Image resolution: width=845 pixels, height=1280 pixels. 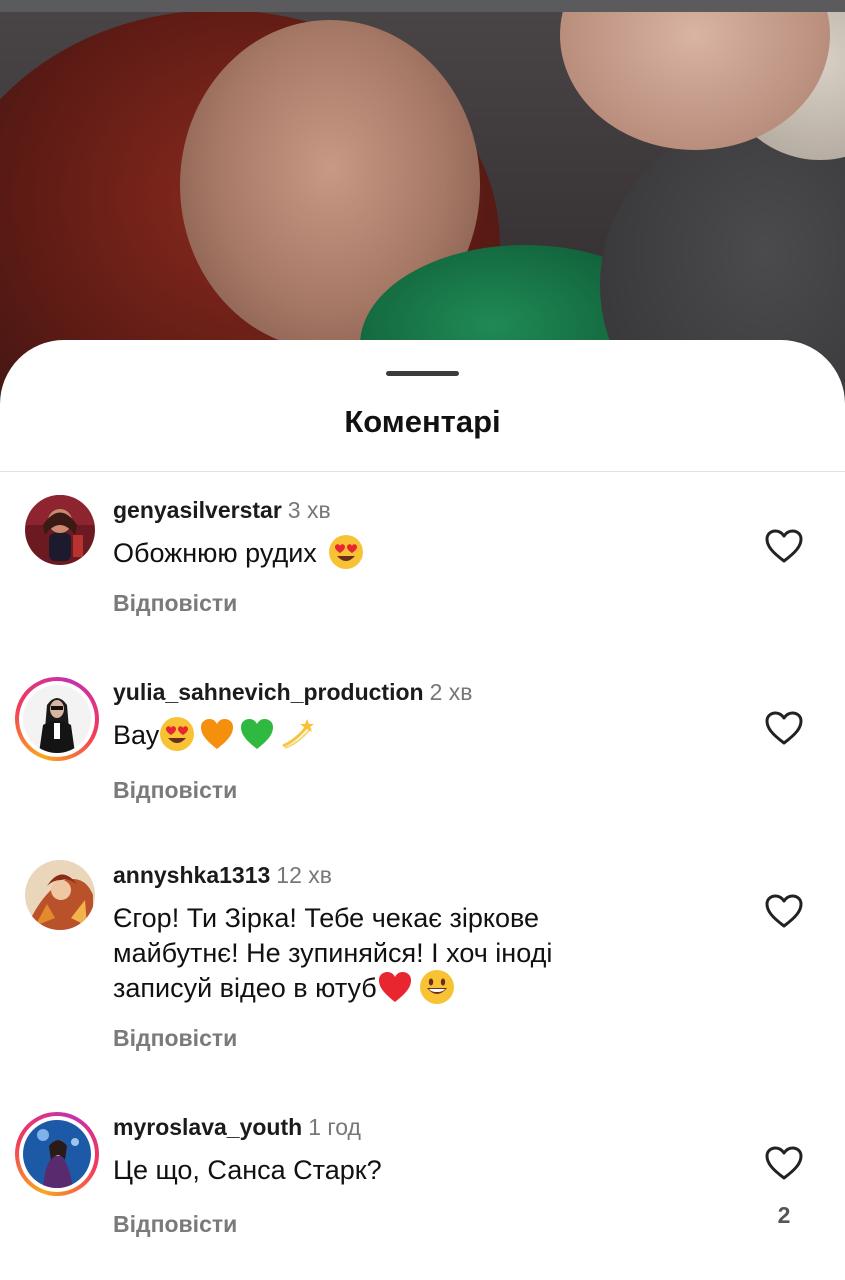 I want to click on comment-text-line: майбутнє! Не зупиняйся! І хоч іноді, so click(x=333, y=953).